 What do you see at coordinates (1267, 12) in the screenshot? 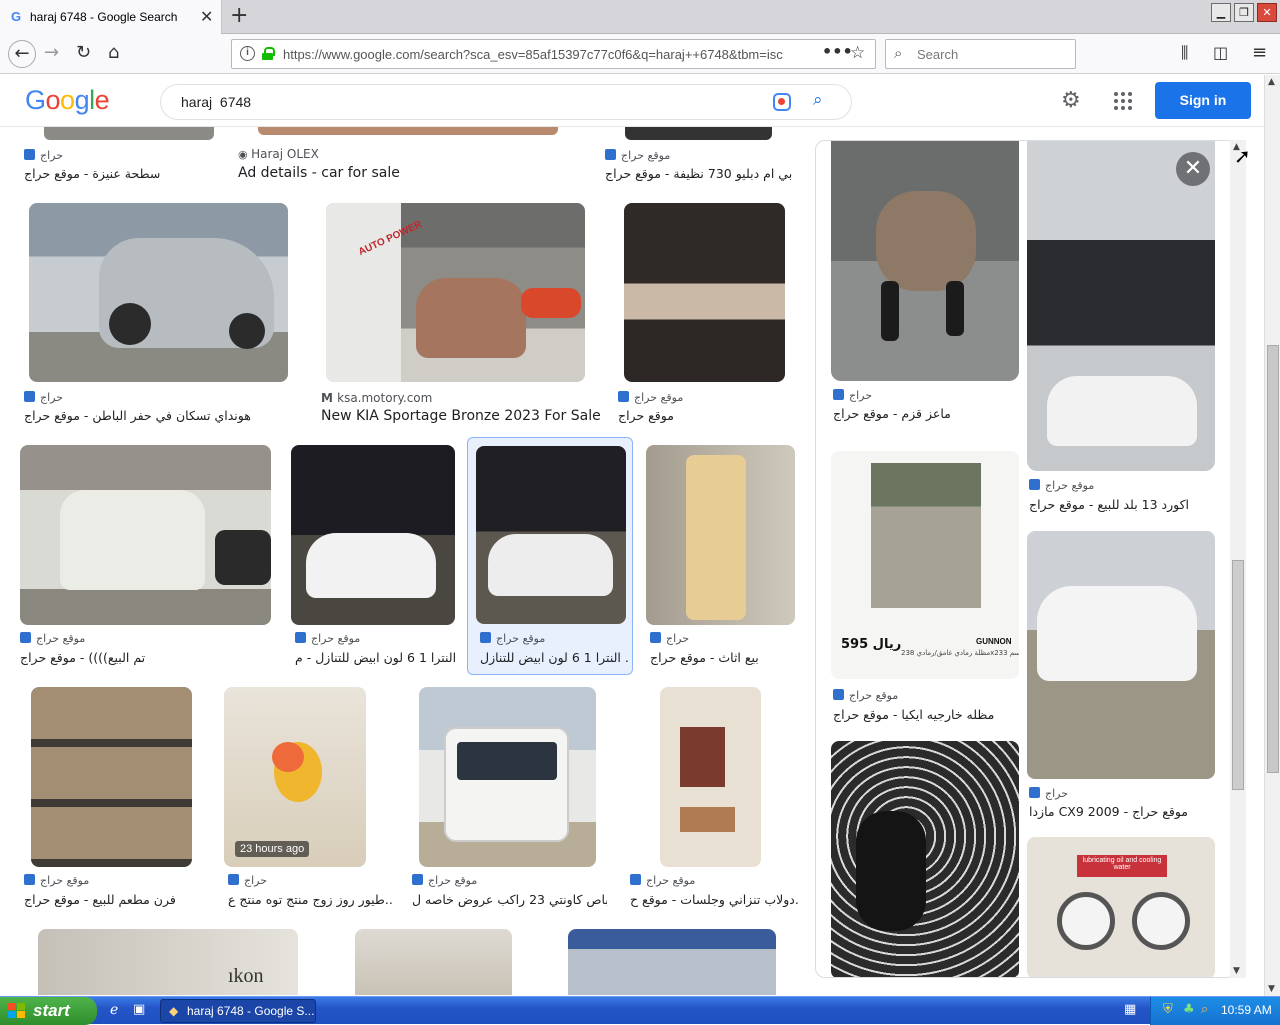
I see `window-close-button: ✕` at bounding box center [1267, 12].